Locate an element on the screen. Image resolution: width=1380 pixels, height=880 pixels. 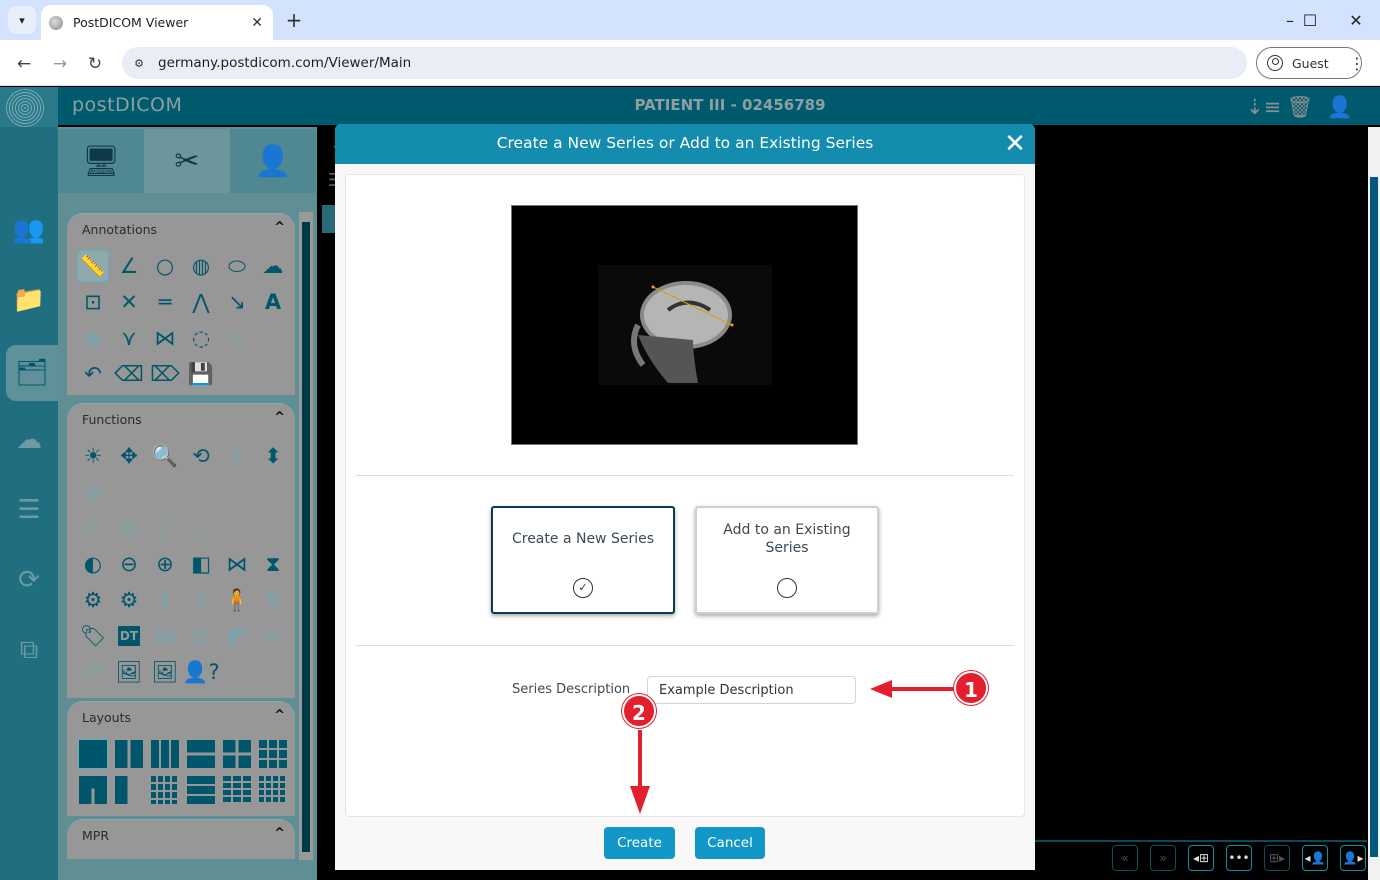
panel-scrollbar-thumb is located at coordinates (306, 537).